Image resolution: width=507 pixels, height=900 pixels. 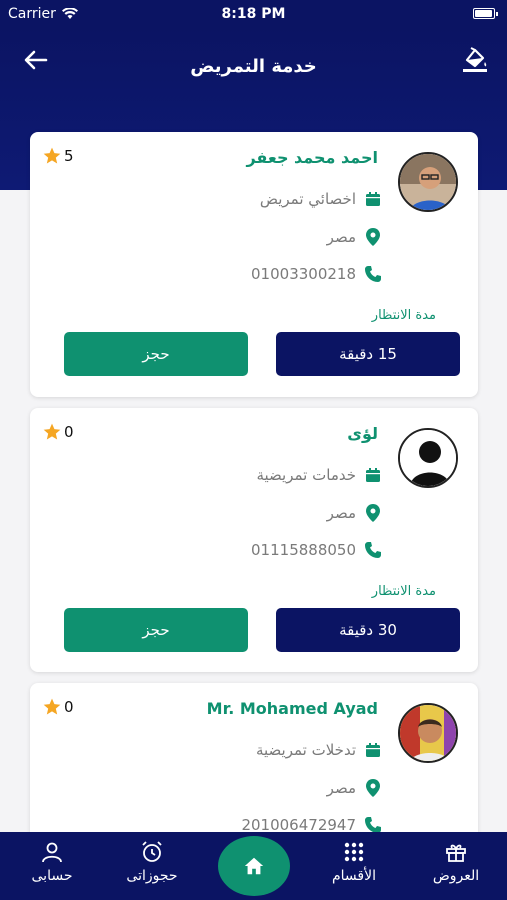 I want to click on status-time: 8:18 PM, so click(x=253, y=14).